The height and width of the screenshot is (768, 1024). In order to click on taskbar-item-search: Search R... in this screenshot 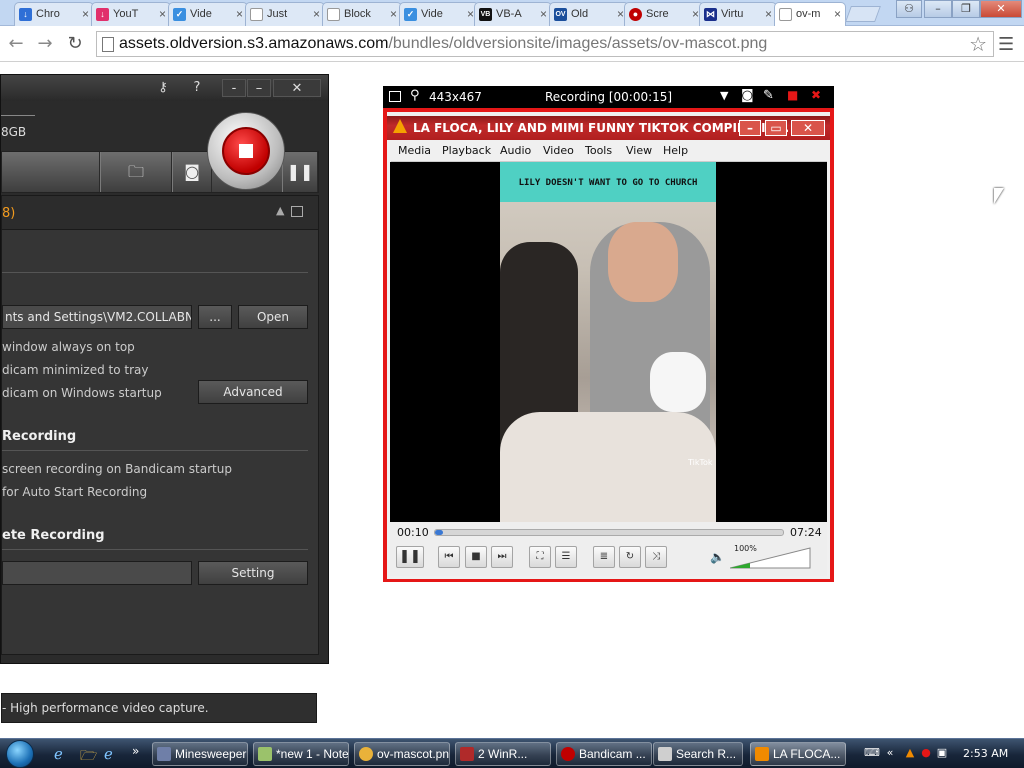, I will do `click(698, 754)`.